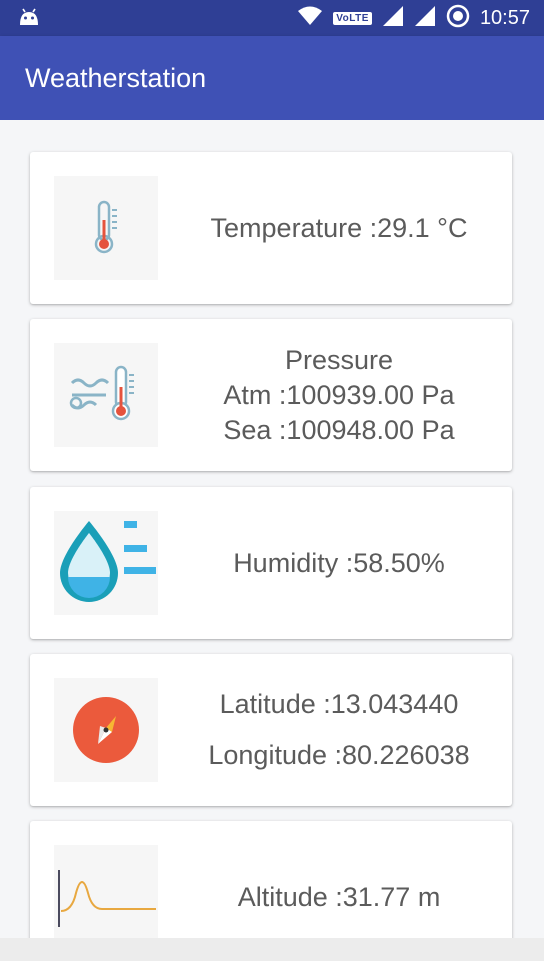  I want to click on latitude-value: Latitude :13.043440, so click(339, 704).